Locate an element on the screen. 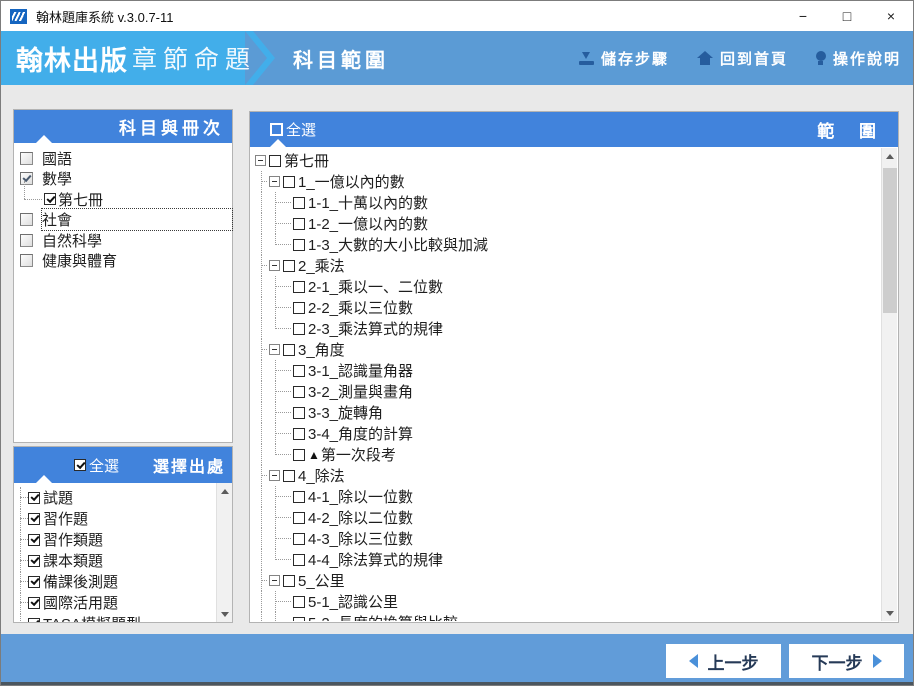  tree-row: 4_除法 is located at coordinates (568, 475).